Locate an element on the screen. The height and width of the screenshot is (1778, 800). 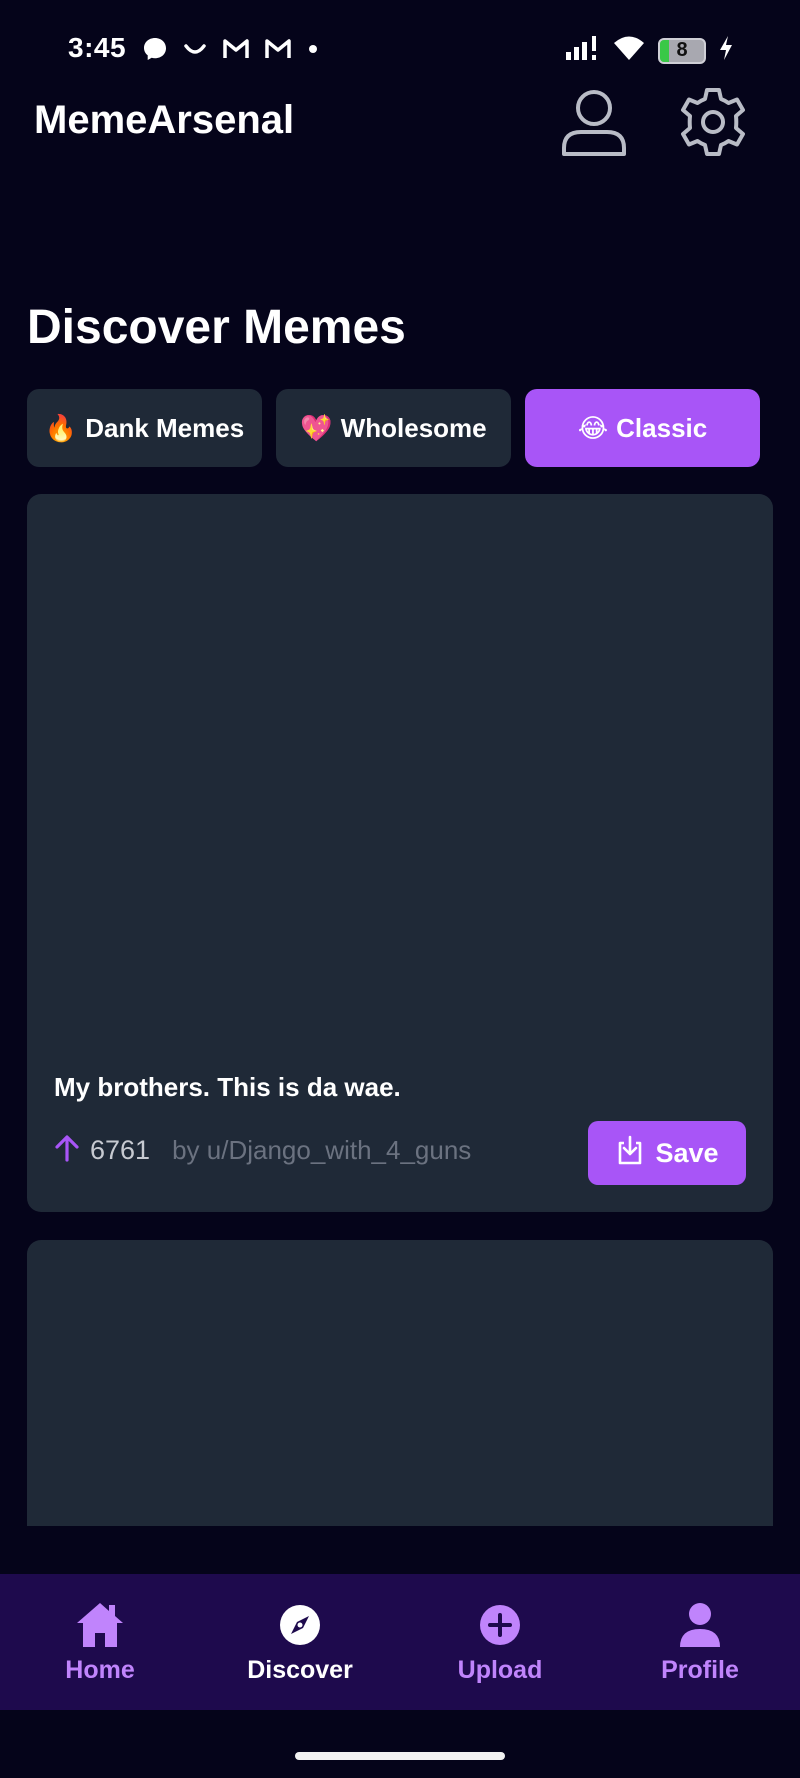
compass-icon is located at coordinates (300, 1625).